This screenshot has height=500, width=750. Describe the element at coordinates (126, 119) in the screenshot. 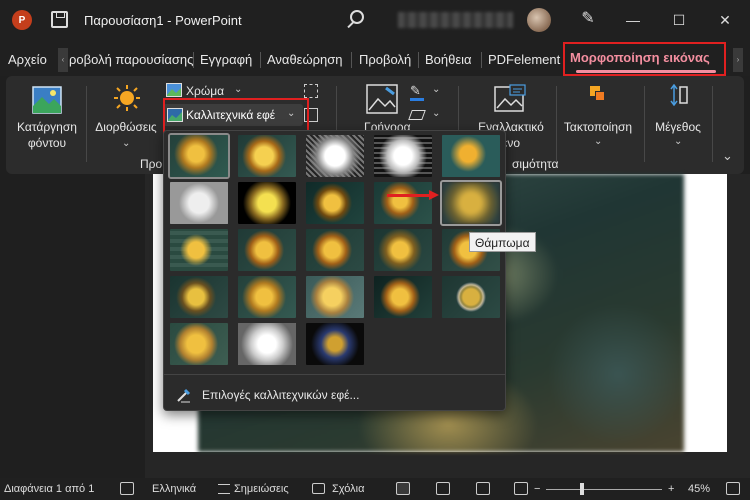

I see `corrections-button: Διορθώσεις ⌄` at that location.